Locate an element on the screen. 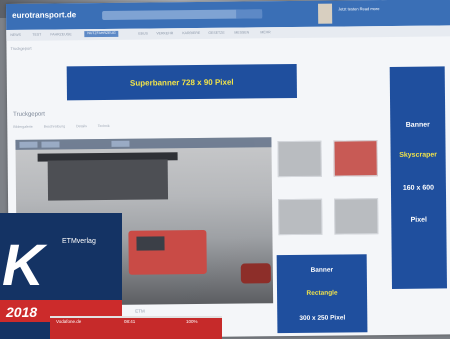 This screenshot has width=450, height=339. grandstand is located at coordinates (108, 180).